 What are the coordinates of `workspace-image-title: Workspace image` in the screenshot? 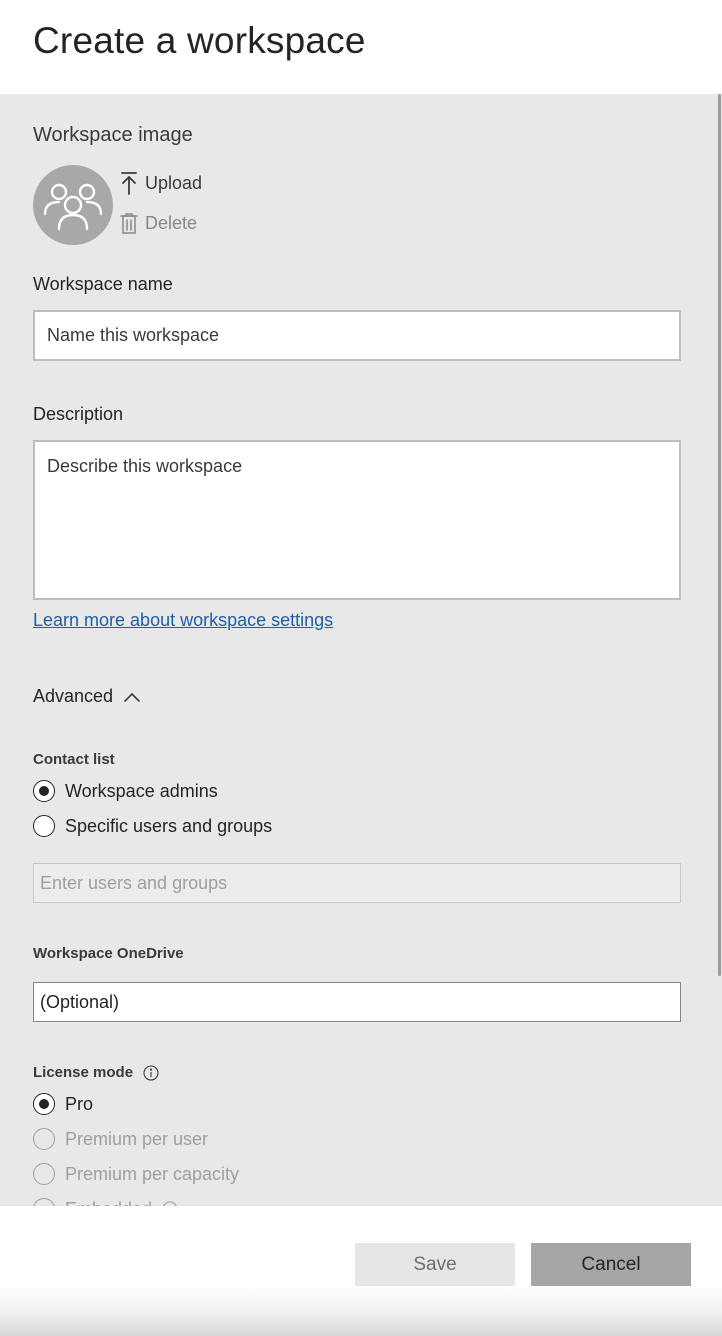 It's located at (113, 135).